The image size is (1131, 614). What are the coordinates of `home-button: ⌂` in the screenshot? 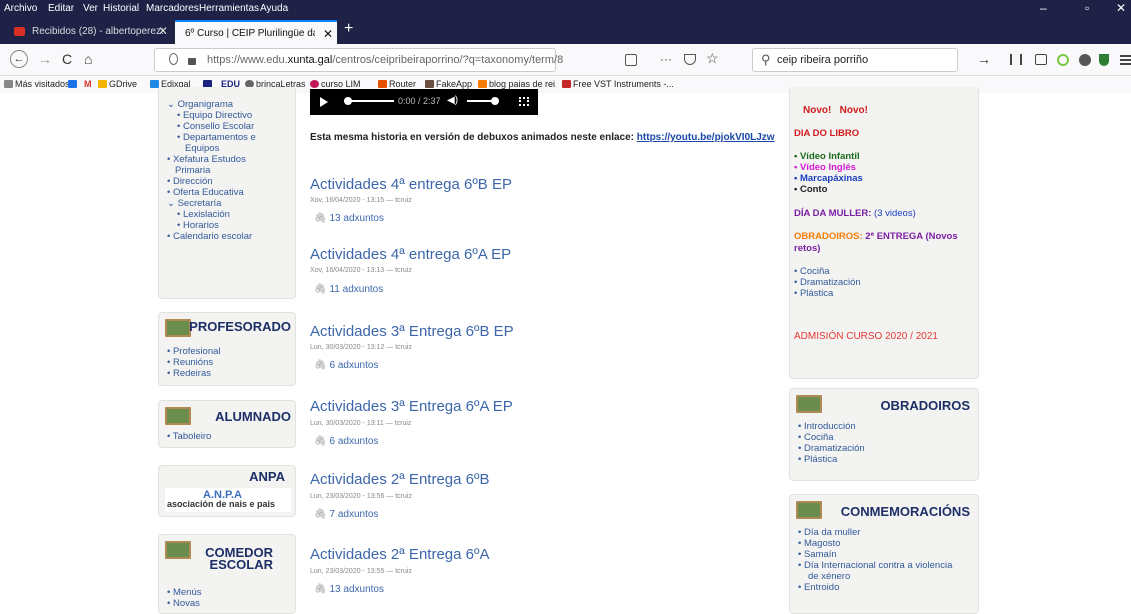 It's located at (88, 59).